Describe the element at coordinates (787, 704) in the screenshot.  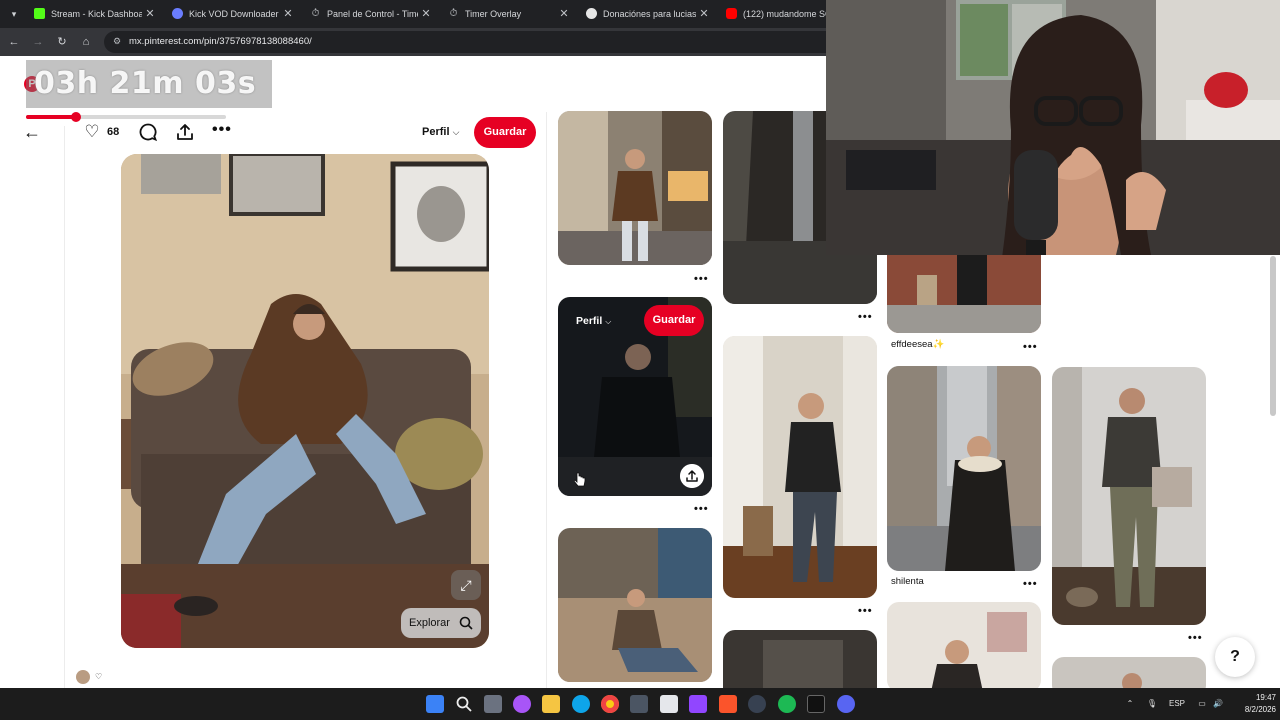
I see `spotify-icon` at that location.